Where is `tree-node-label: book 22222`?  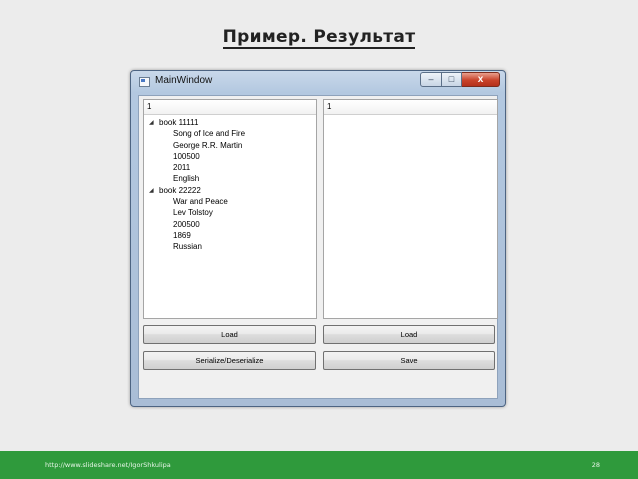
tree-node-label: book 22222 is located at coordinates (180, 190).